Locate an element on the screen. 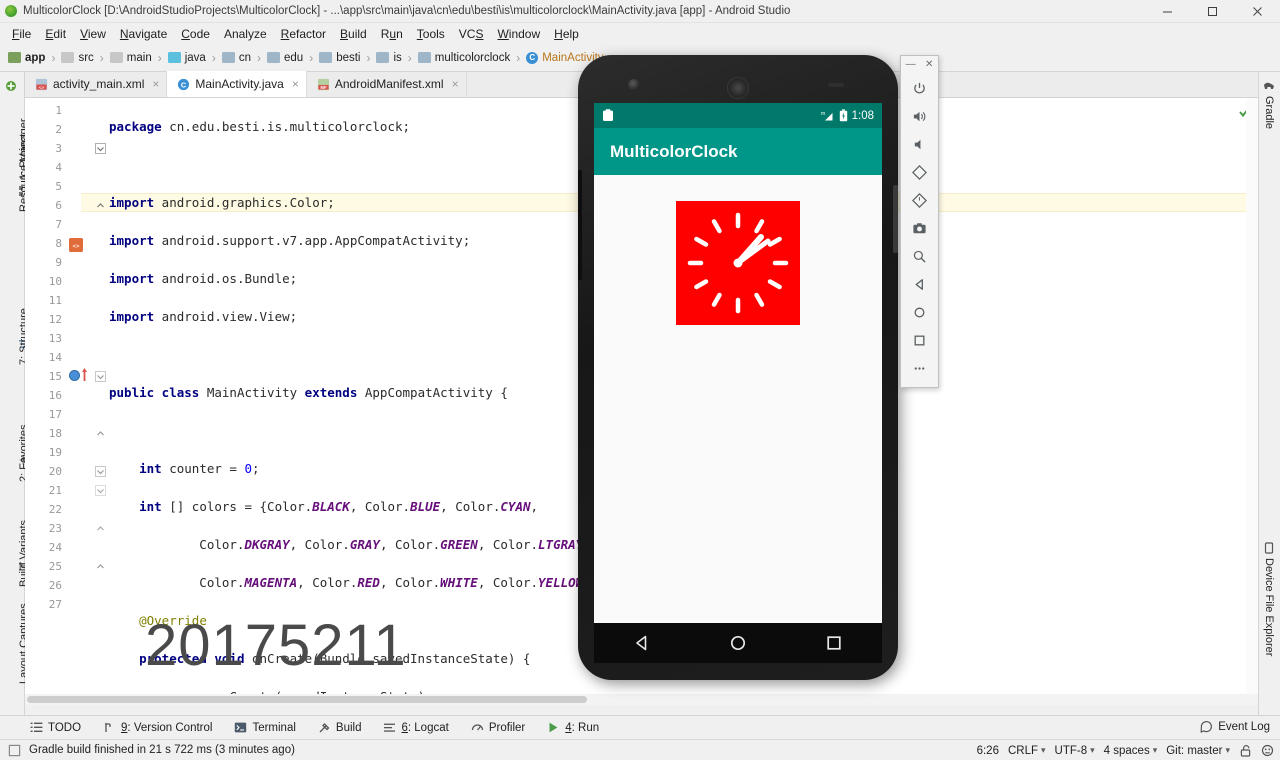  fold-region-if-end is located at coordinates (100, 528).